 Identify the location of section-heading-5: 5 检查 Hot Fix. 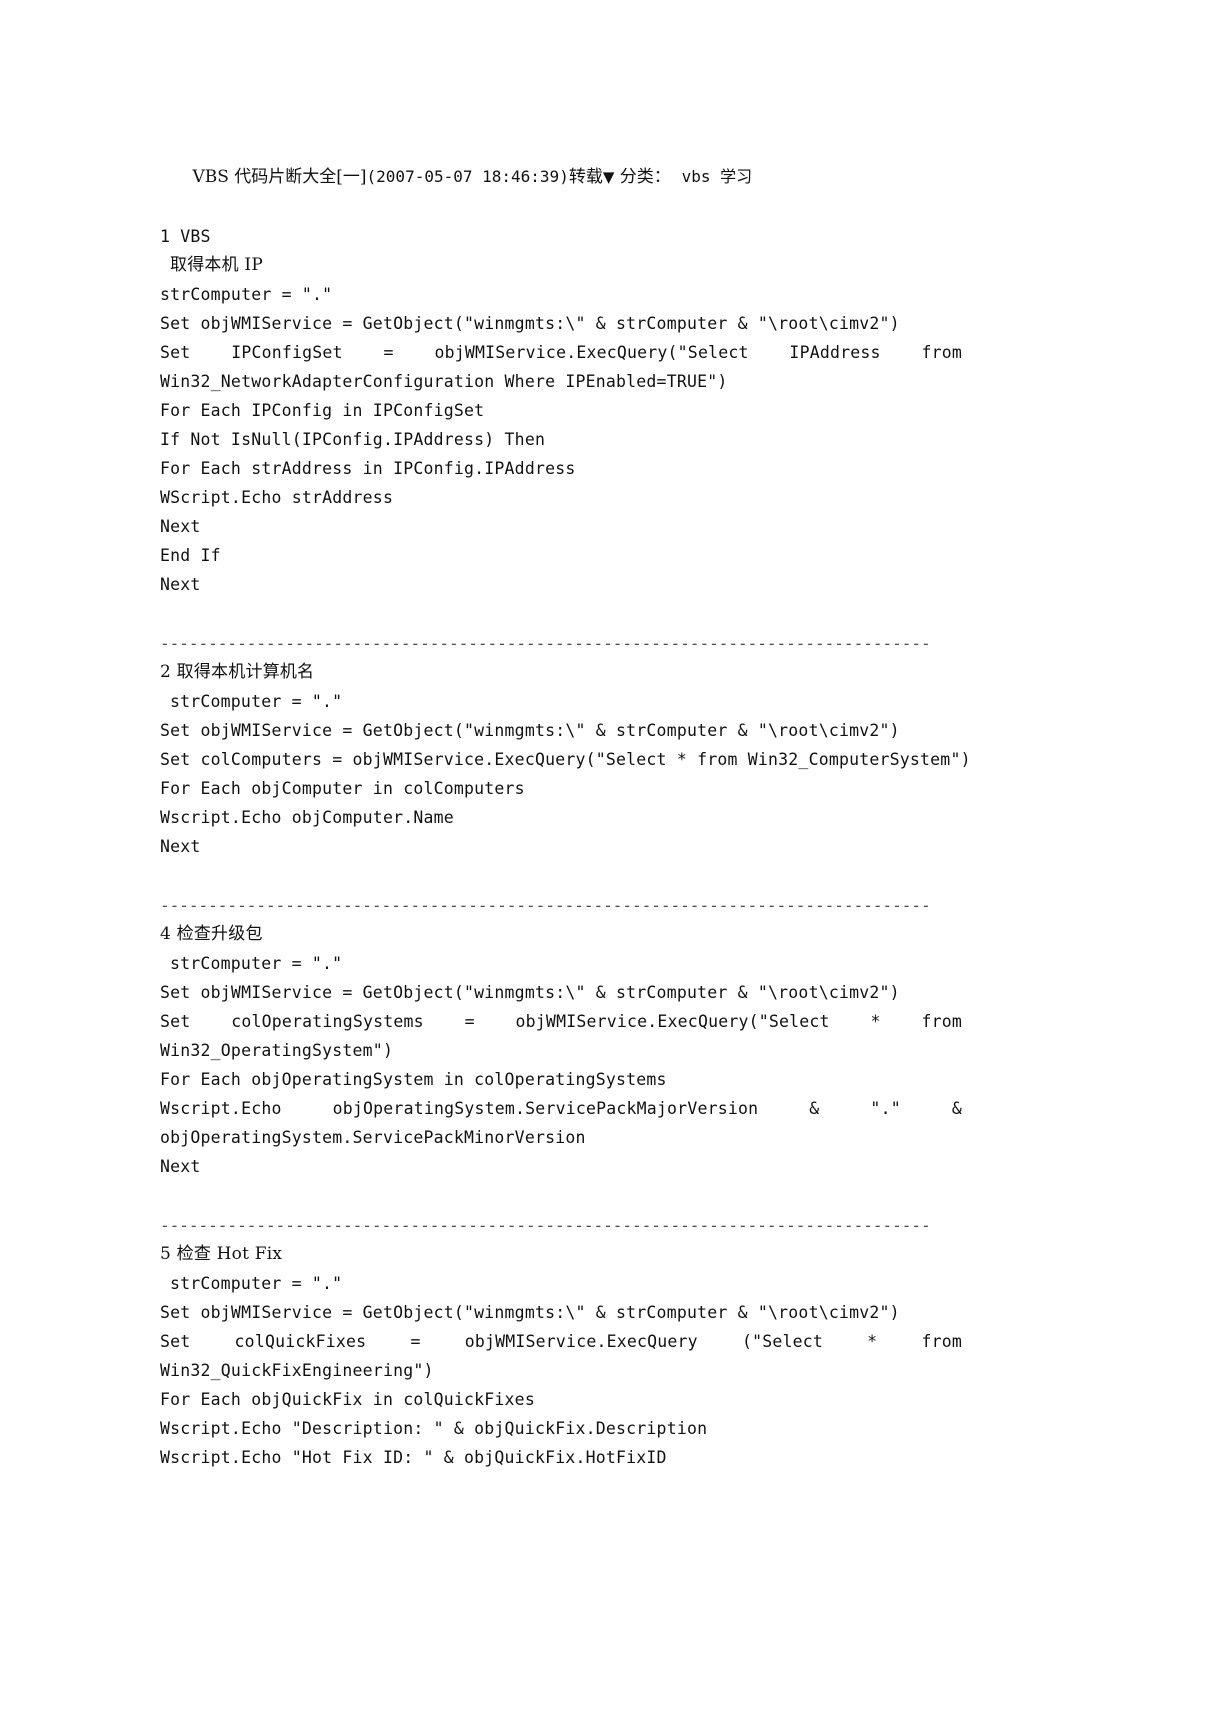
(561, 1254).